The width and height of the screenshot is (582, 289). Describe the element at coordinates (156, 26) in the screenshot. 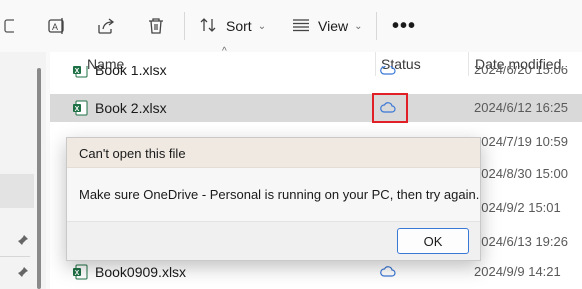

I see `delete-icon` at that location.